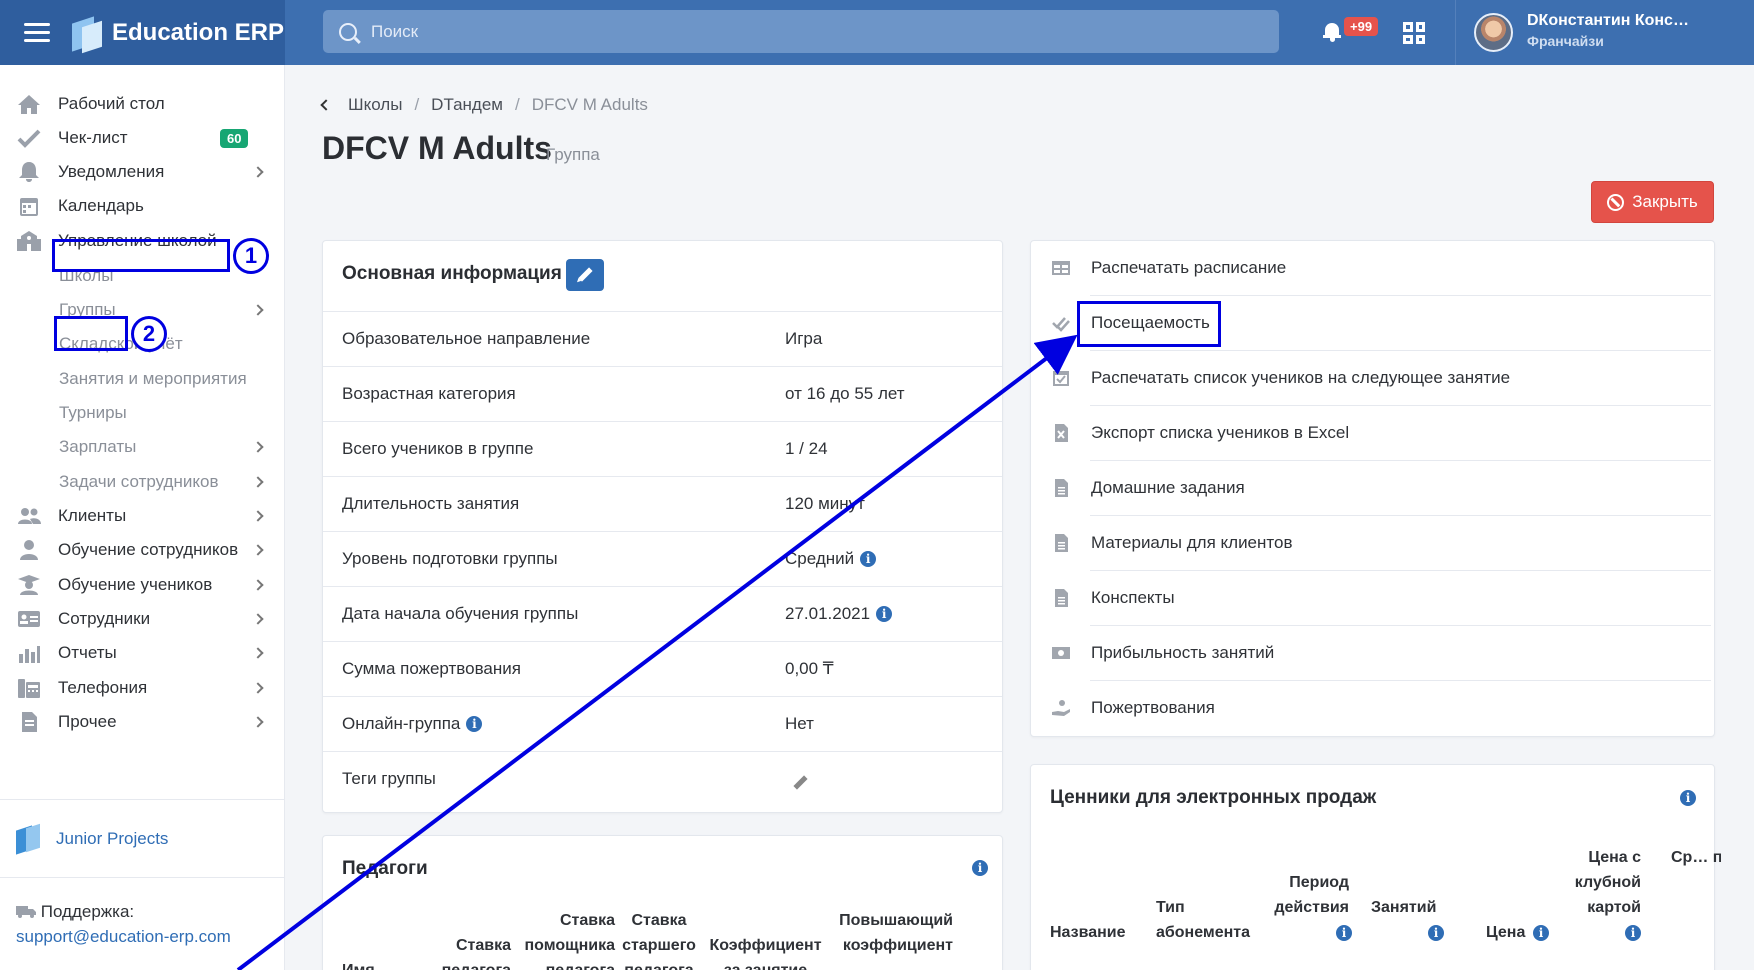 The image size is (1754, 970). I want to click on action-label: Распечатать расписание, so click(1189, 267).